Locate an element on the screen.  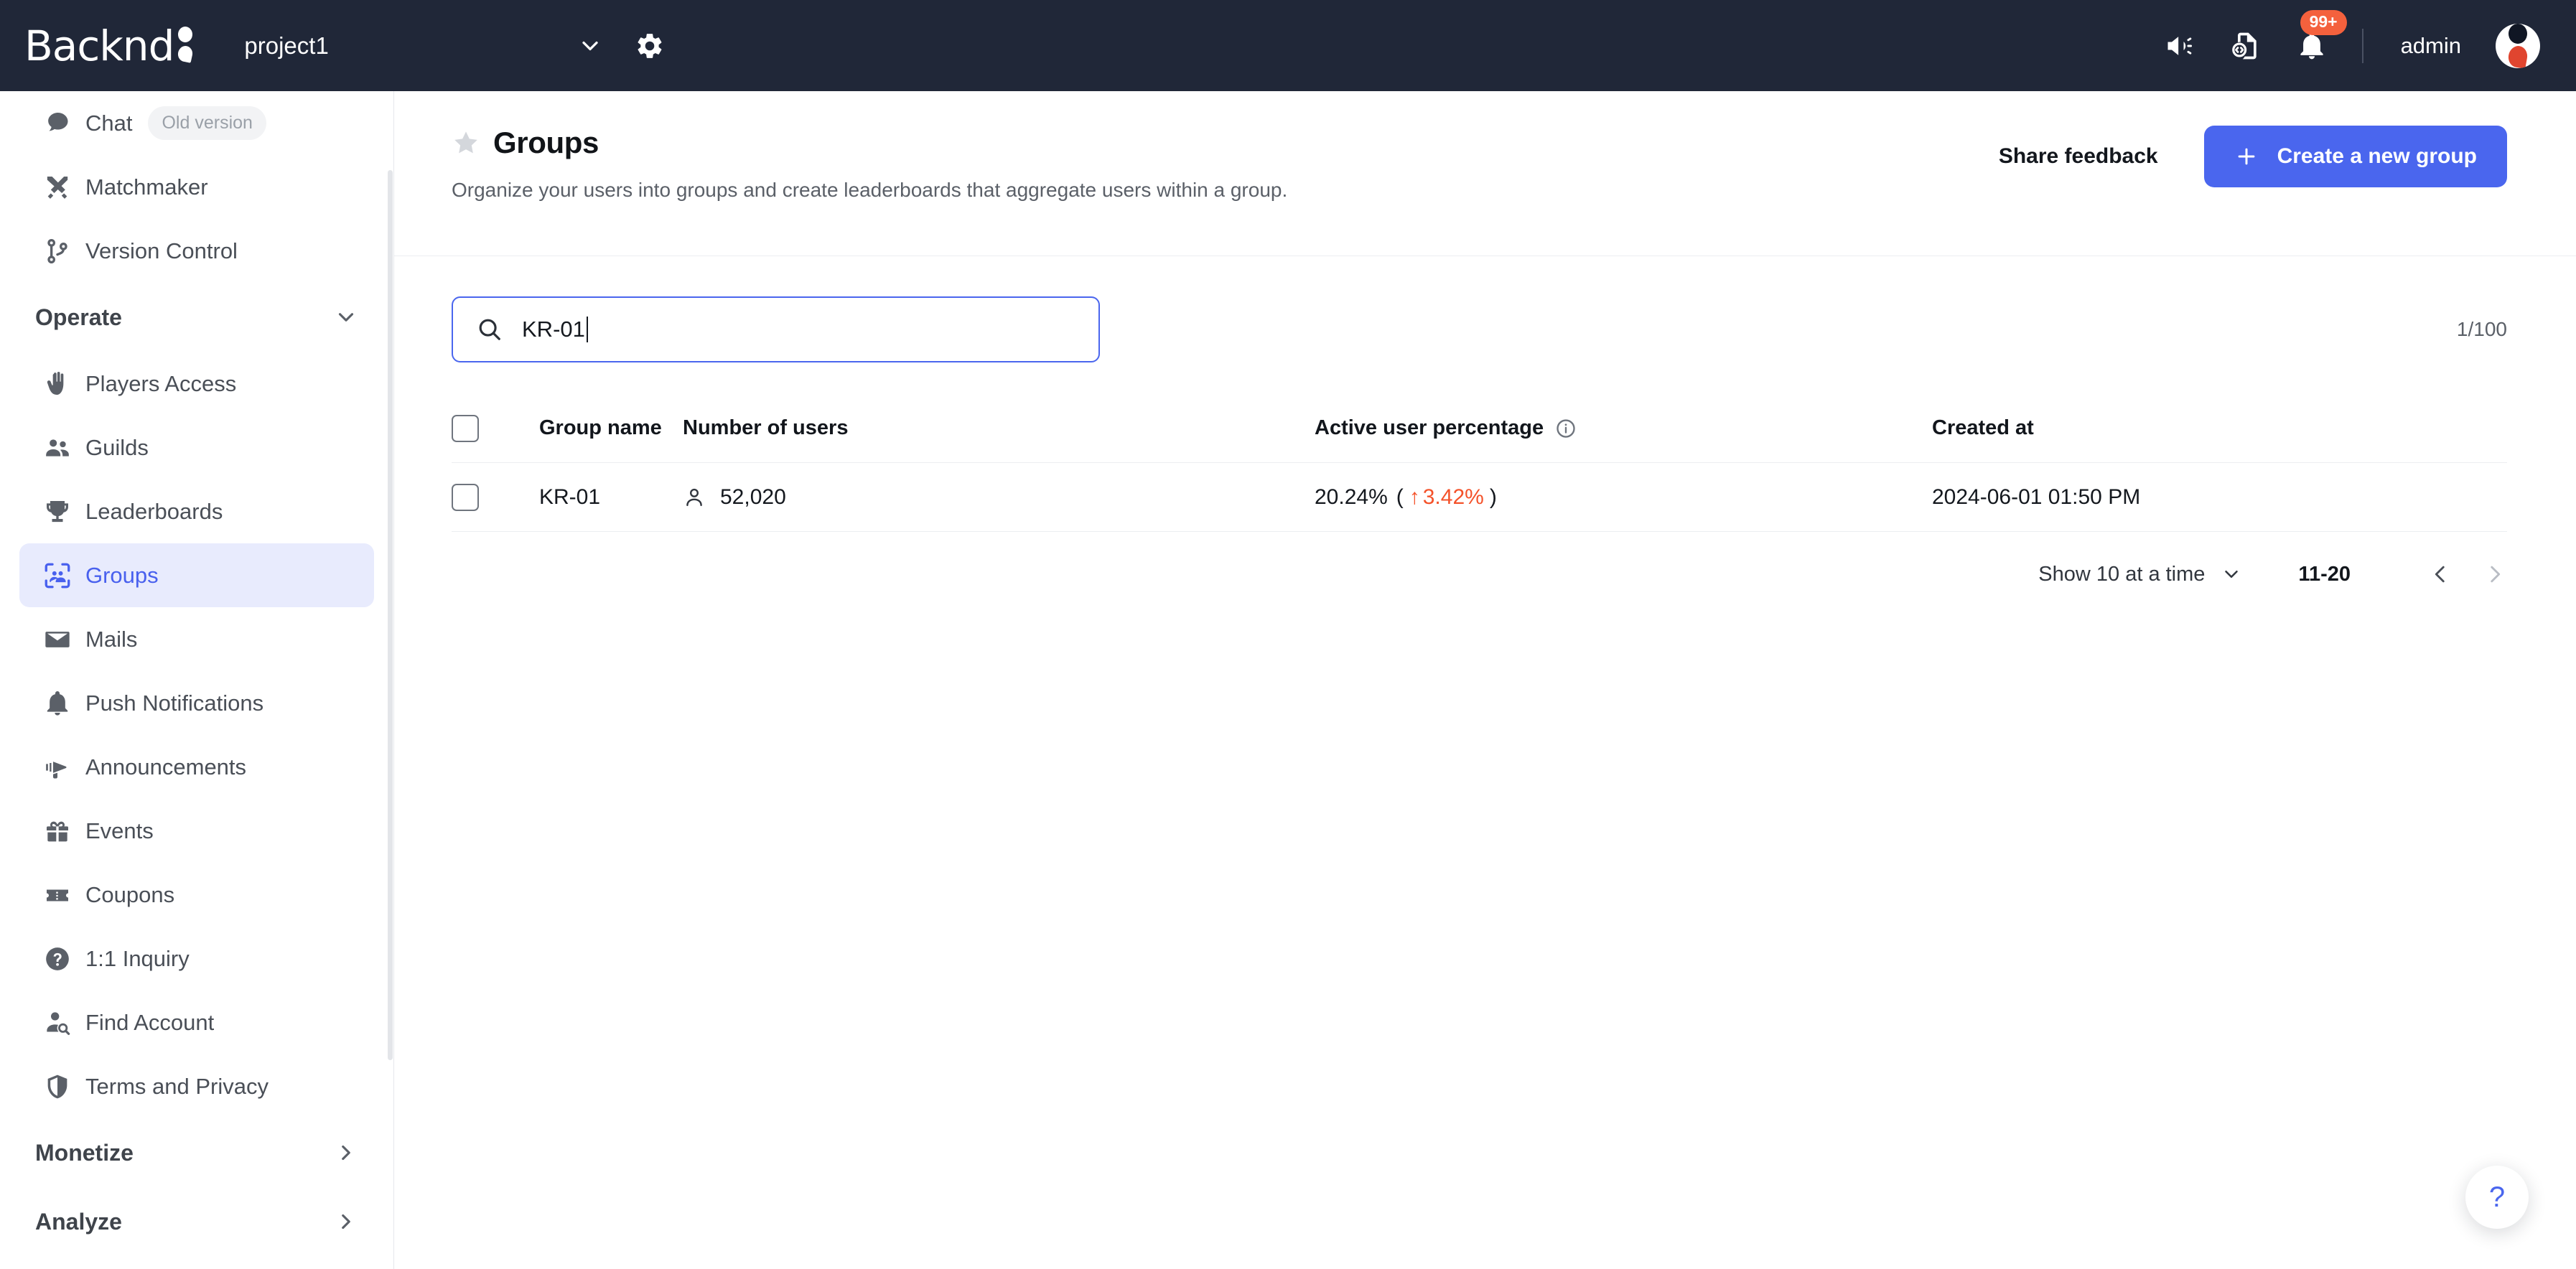
code-document-icon is located at coordinates (2246, 46).